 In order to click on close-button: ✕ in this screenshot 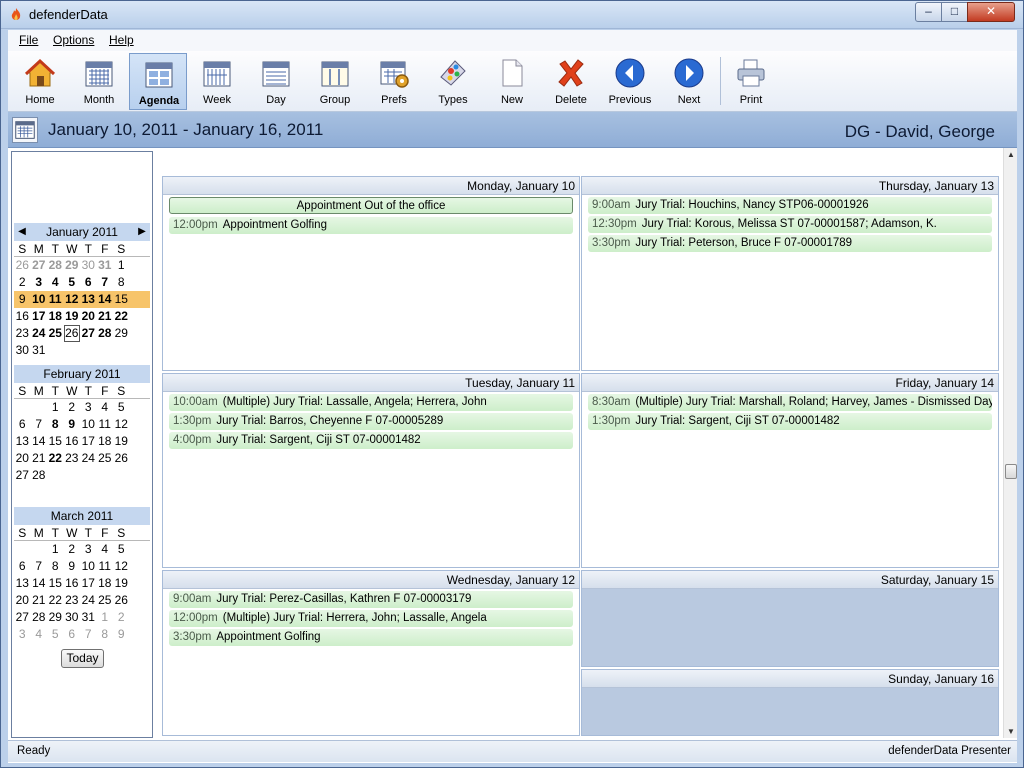, I will do `click(991, 12)`.